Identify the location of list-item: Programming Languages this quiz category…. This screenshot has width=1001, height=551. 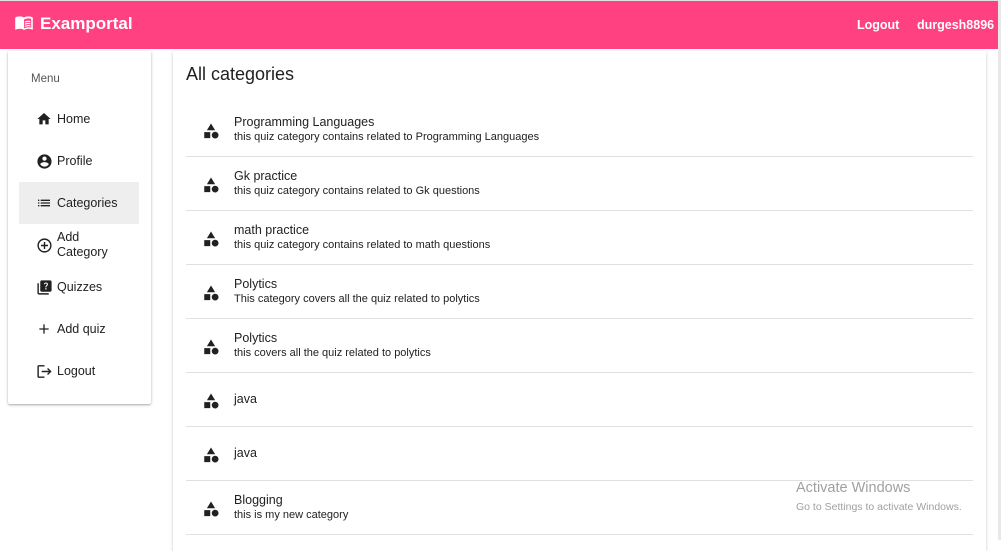
(579, 130).